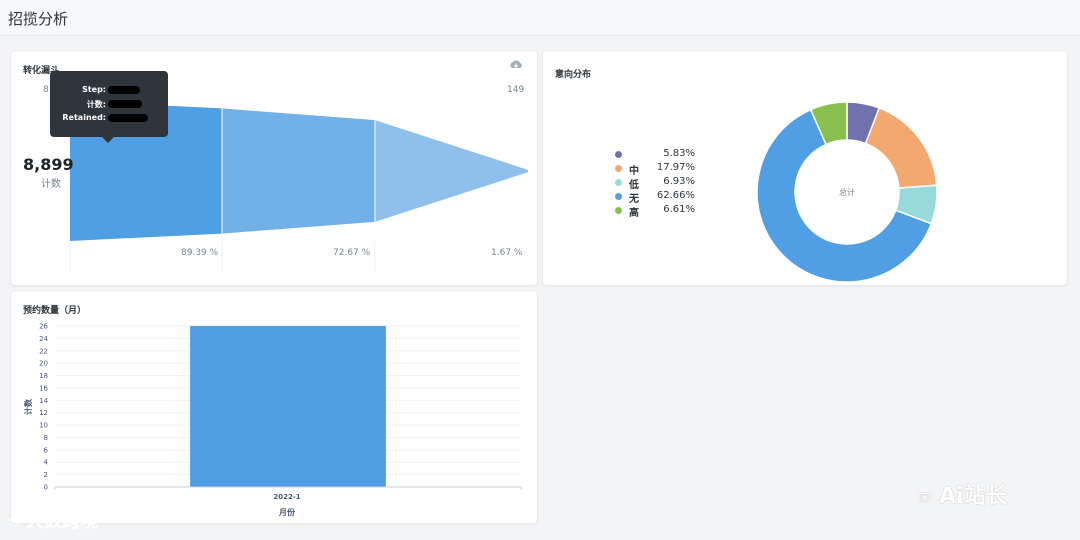  Describe the element at coordinates (43, 351) in the screenshot. I see `y-tick-label: 22` at that location.